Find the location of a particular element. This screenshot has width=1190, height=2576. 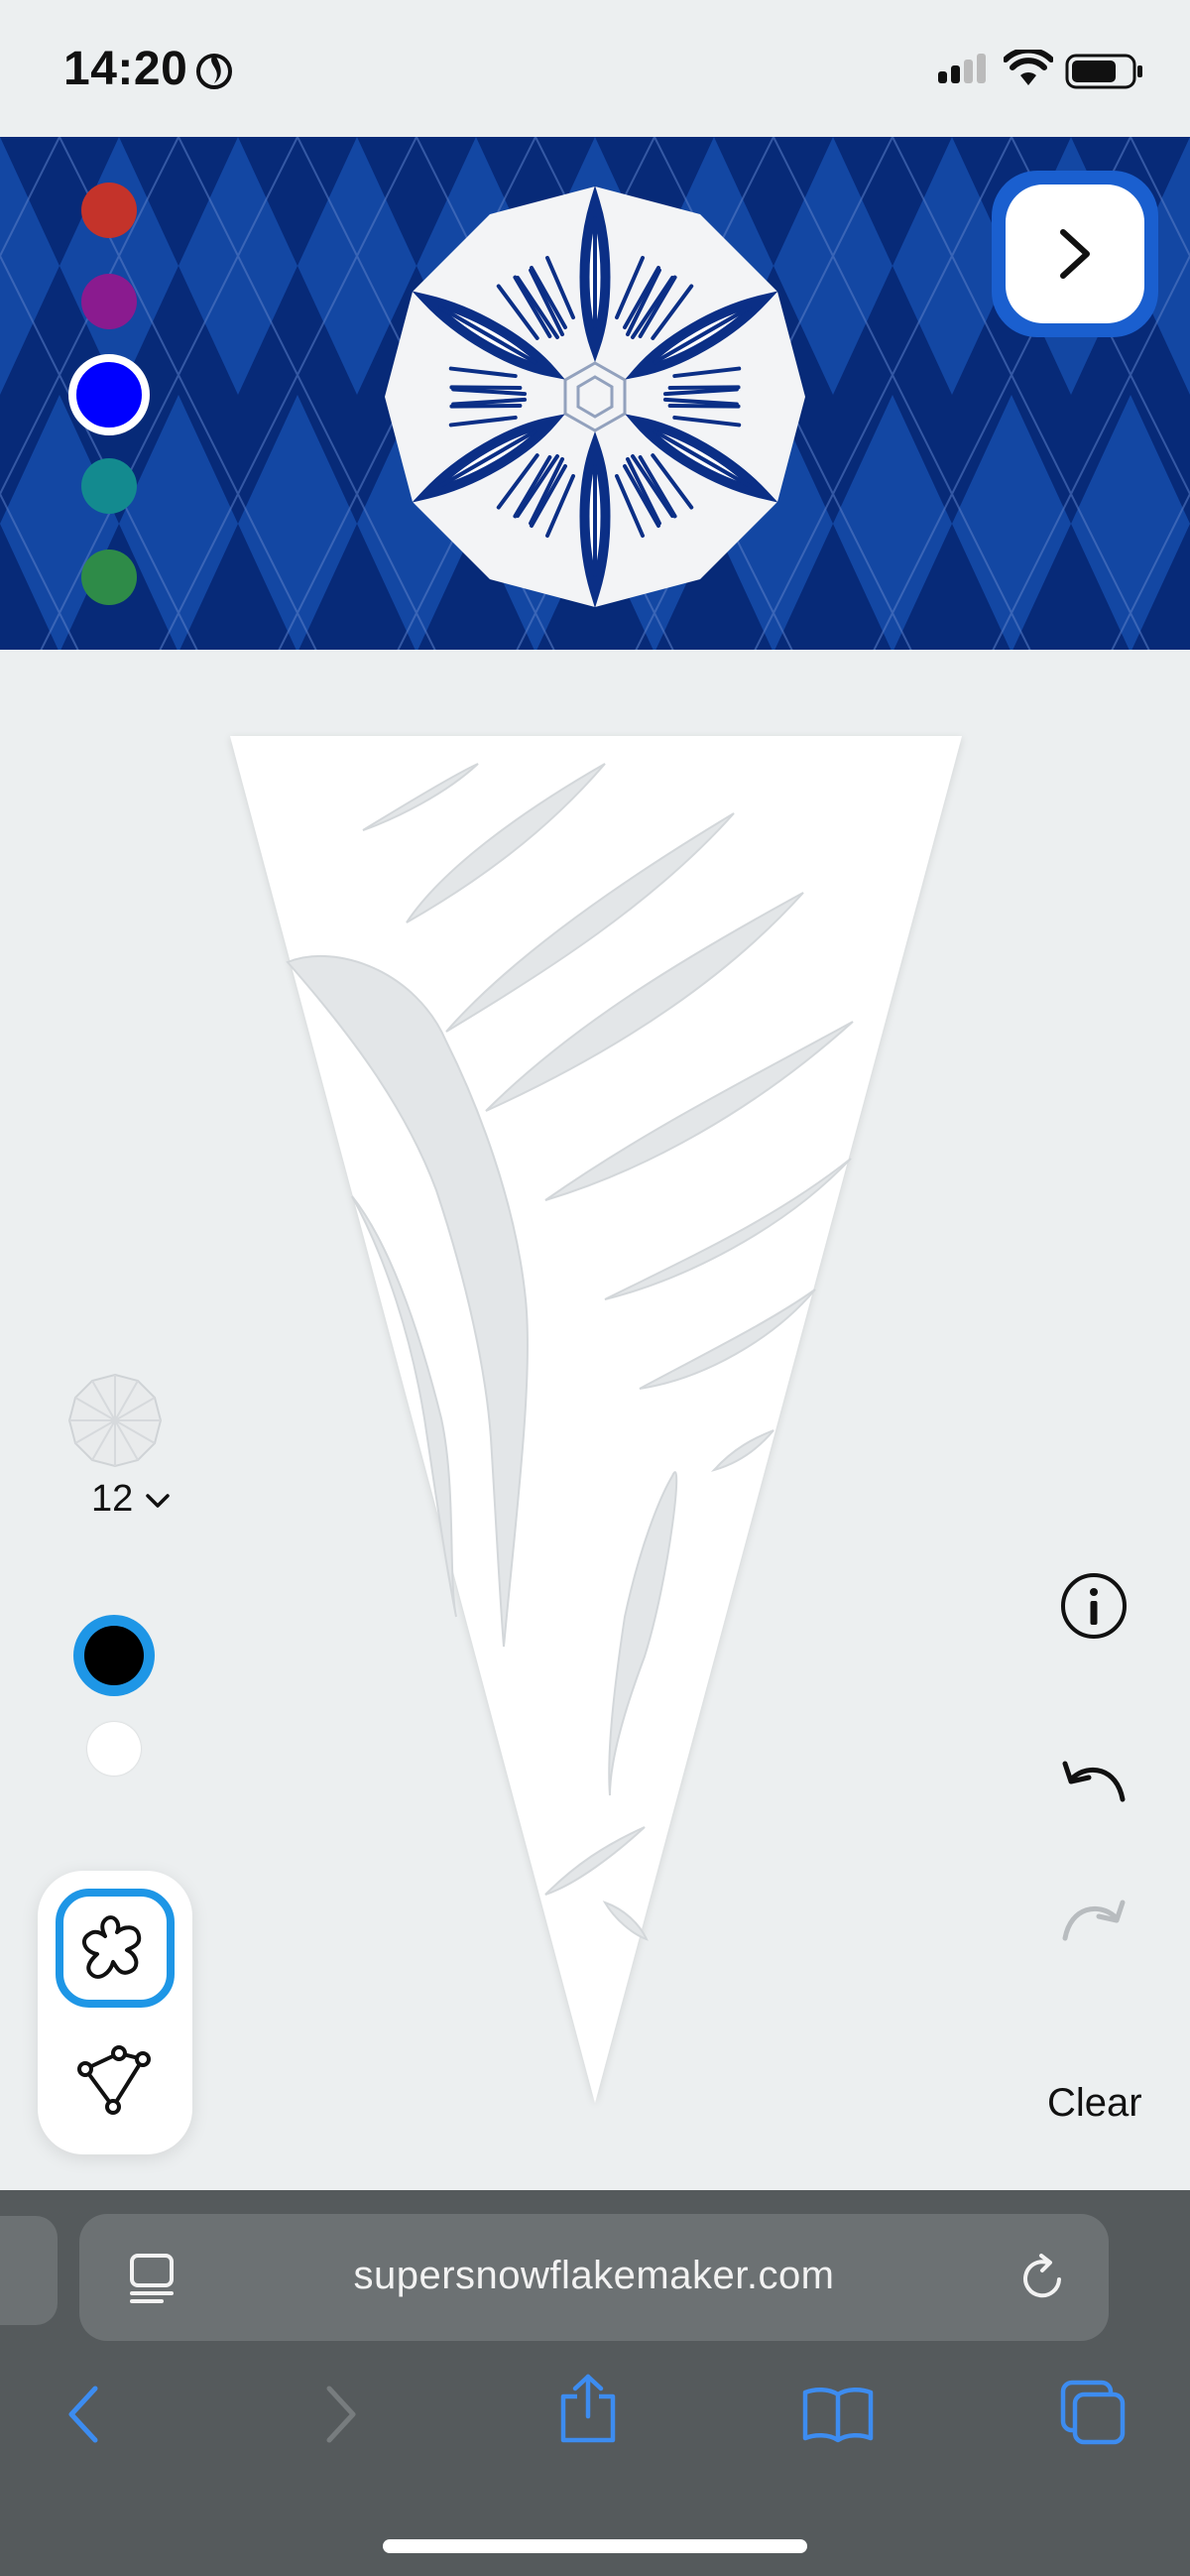

black-dot is located at coordinates (114, 1655).